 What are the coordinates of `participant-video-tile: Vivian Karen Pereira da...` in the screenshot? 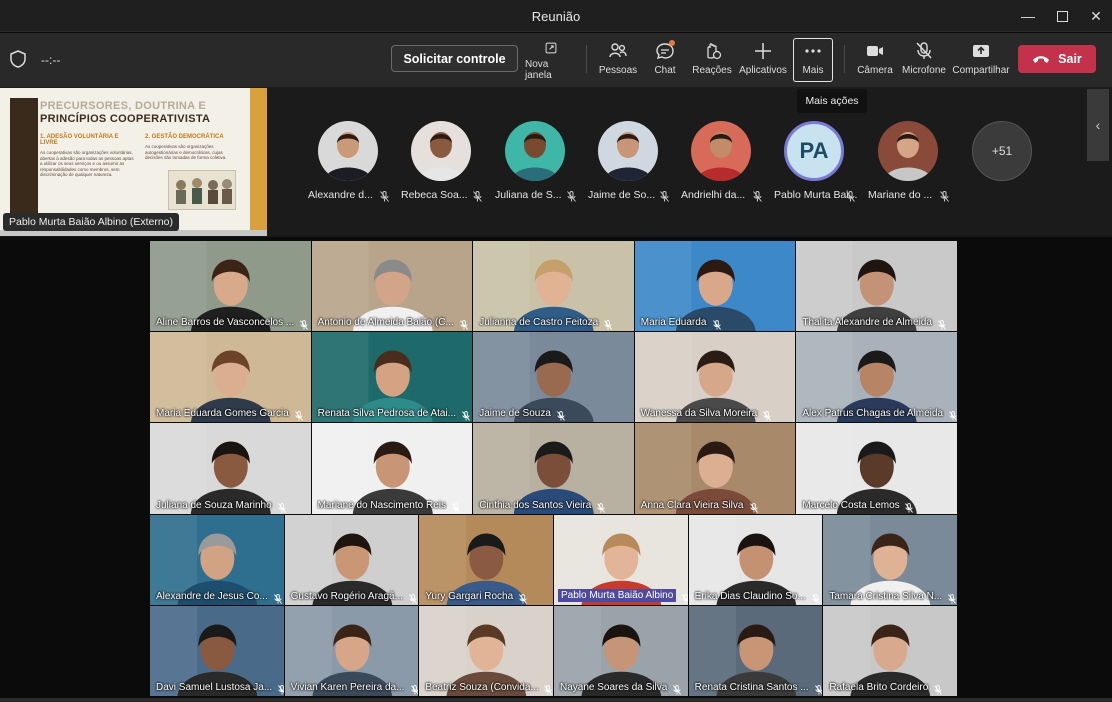 It's located at (351, 650).